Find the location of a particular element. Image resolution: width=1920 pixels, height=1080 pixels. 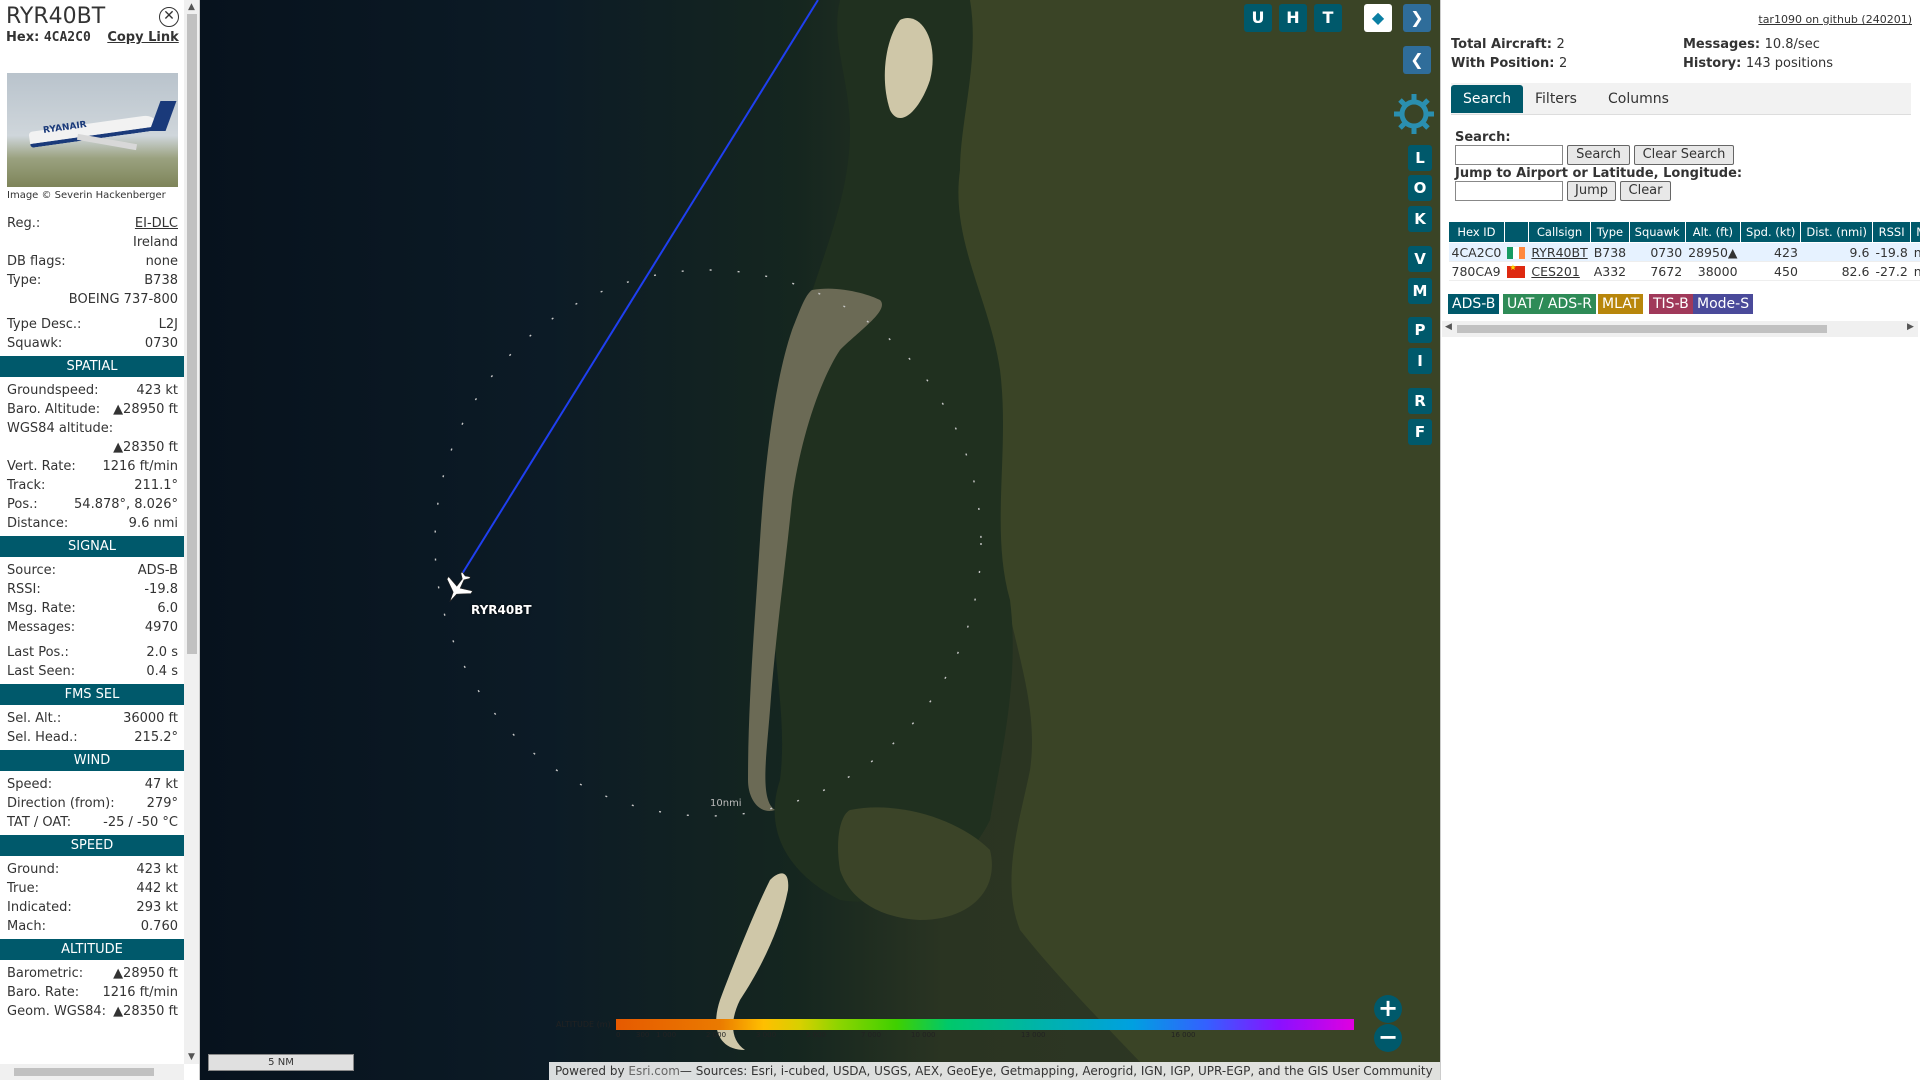

source-value: ADS-B is located at coordinates (157, 570).